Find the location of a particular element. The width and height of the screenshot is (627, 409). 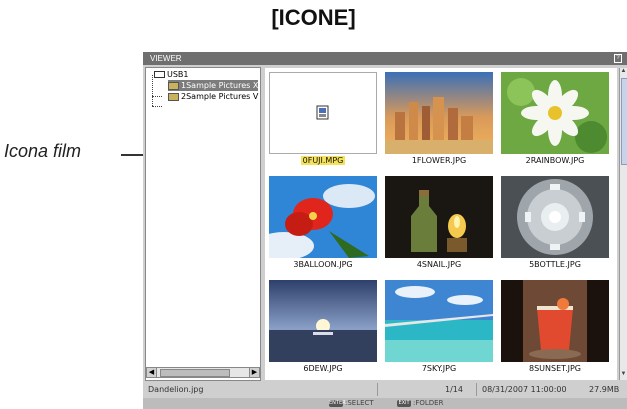

thumbnail-name: 2RAINBOW.JPG is located at coordinates (555, 160).